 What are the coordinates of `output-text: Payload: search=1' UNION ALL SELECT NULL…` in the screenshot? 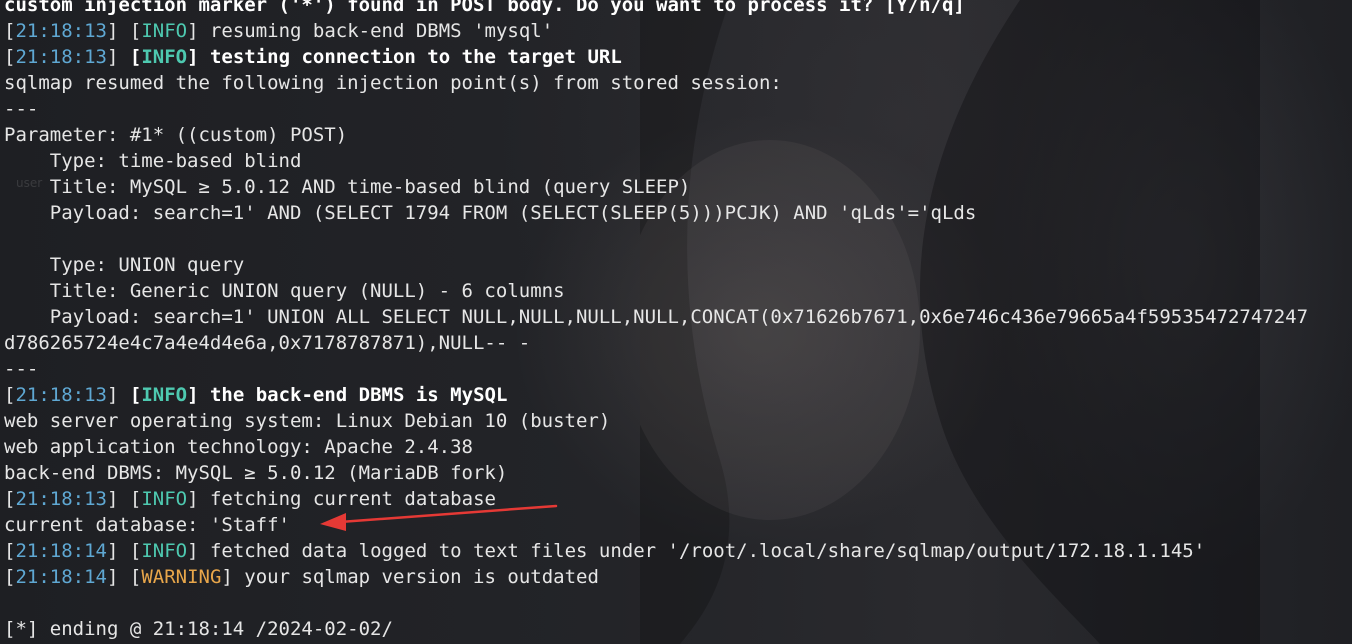 It's located at (656, 317).